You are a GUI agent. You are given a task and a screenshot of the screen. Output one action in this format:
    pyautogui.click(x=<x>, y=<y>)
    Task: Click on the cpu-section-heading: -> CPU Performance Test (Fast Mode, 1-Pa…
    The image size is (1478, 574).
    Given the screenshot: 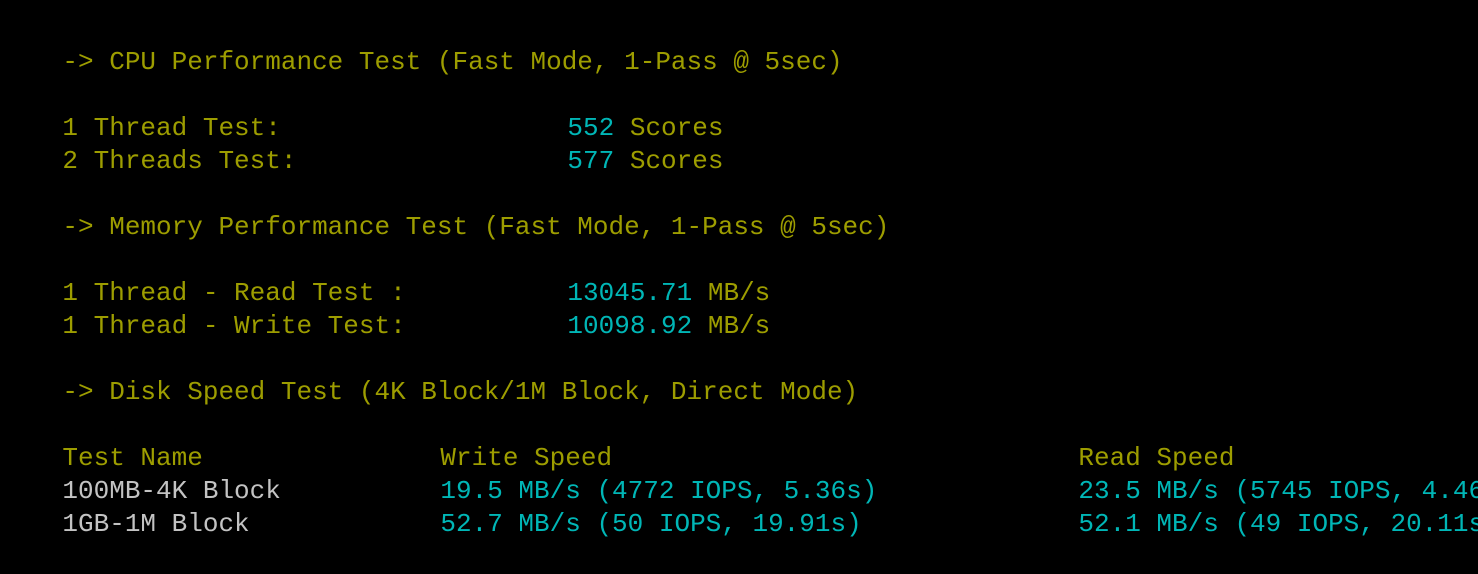 What is the action you would take?
    pyautogui.click(x=421, y=45)
    